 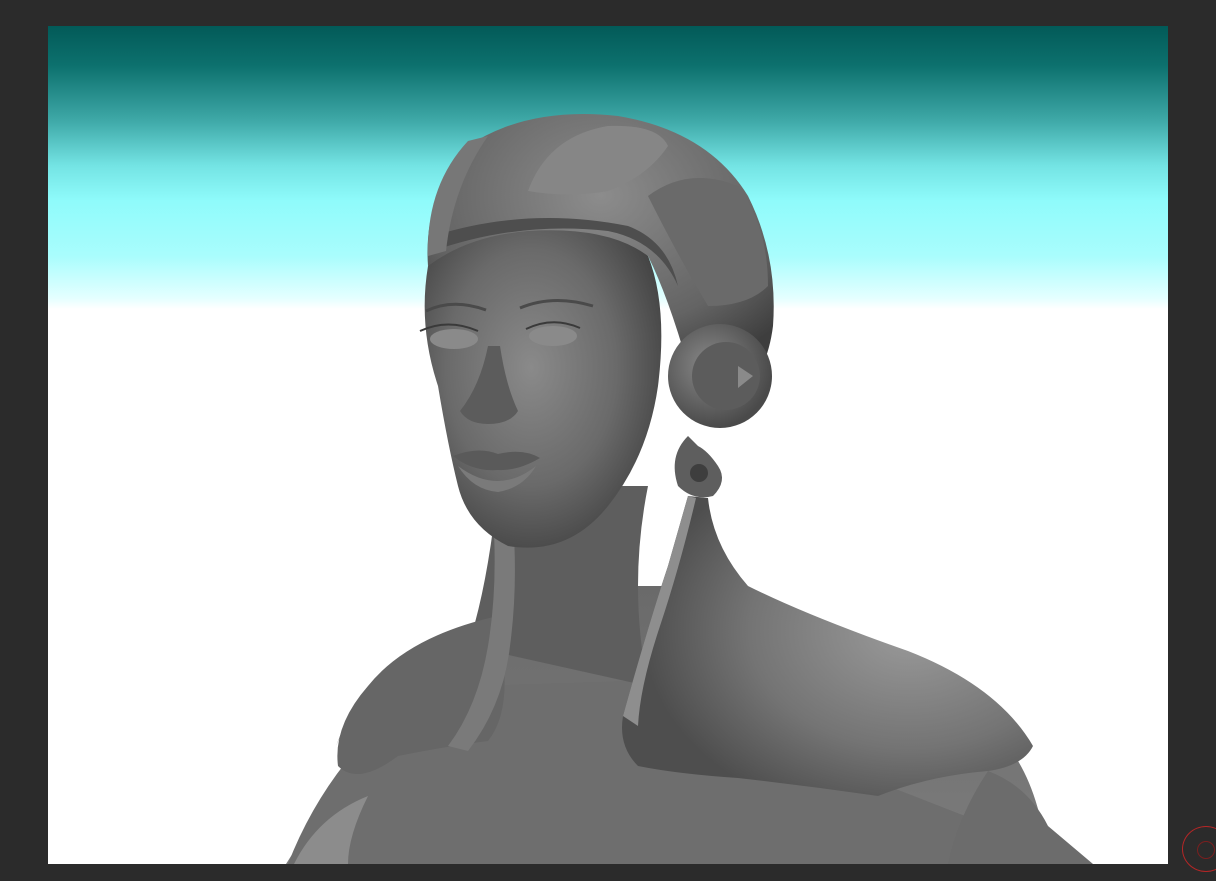 I want to click on orbit-gizmo-icon, so click(x=1199, y=849).